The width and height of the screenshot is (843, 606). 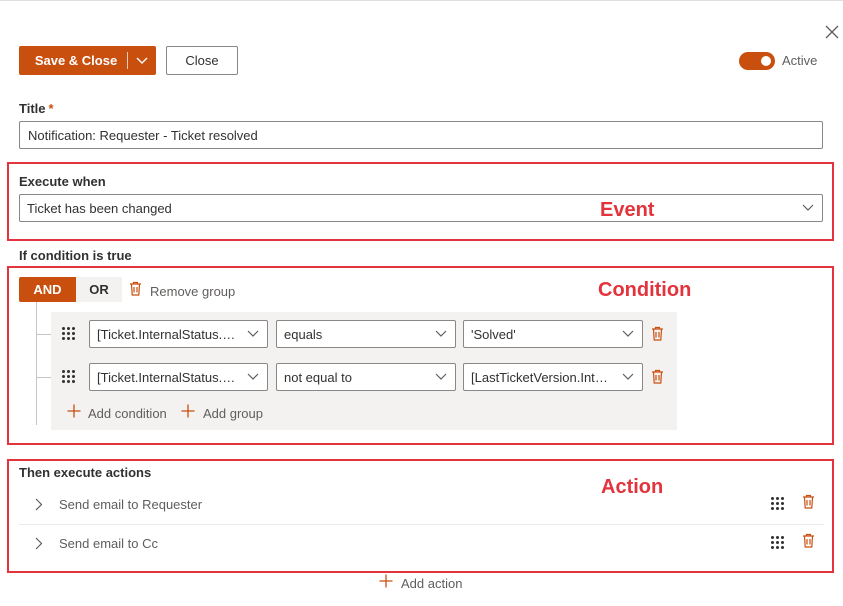 I want to click on execute-when-dropdown: Ticket has been changed, so click(x=421, y=208).